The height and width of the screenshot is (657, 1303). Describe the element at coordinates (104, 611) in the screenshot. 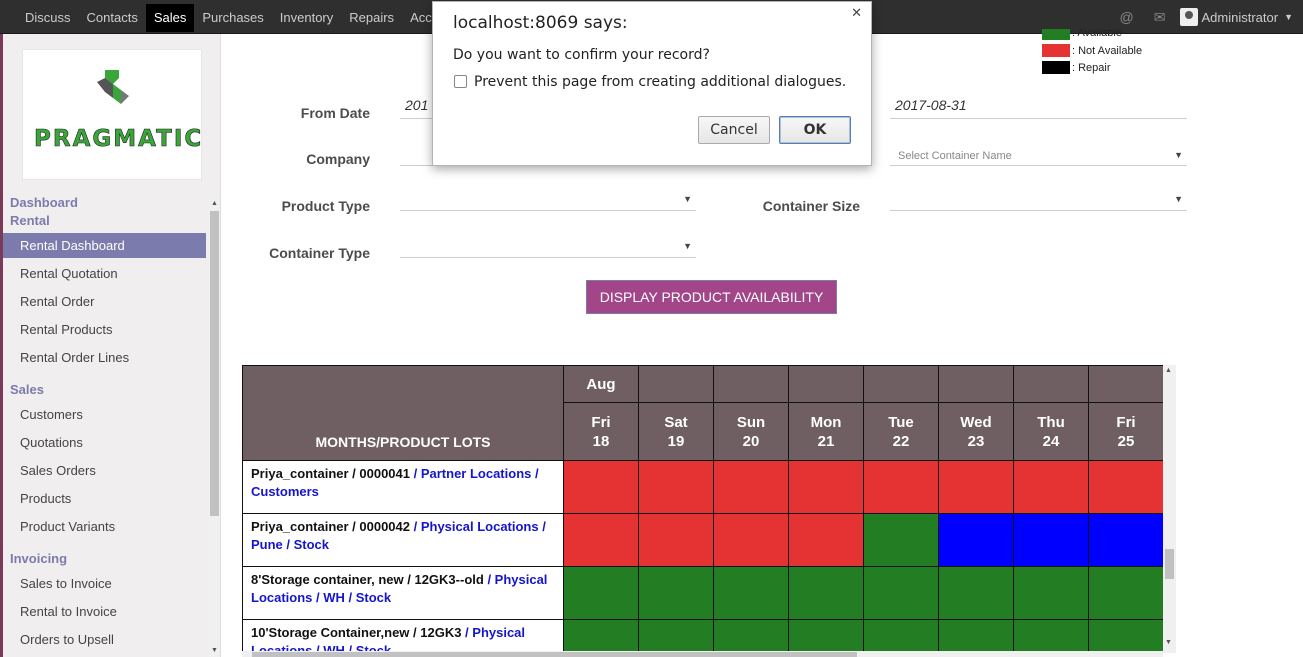

I see `sidebar-item-rental-to-invoice: Rental to Invoice` at that location.